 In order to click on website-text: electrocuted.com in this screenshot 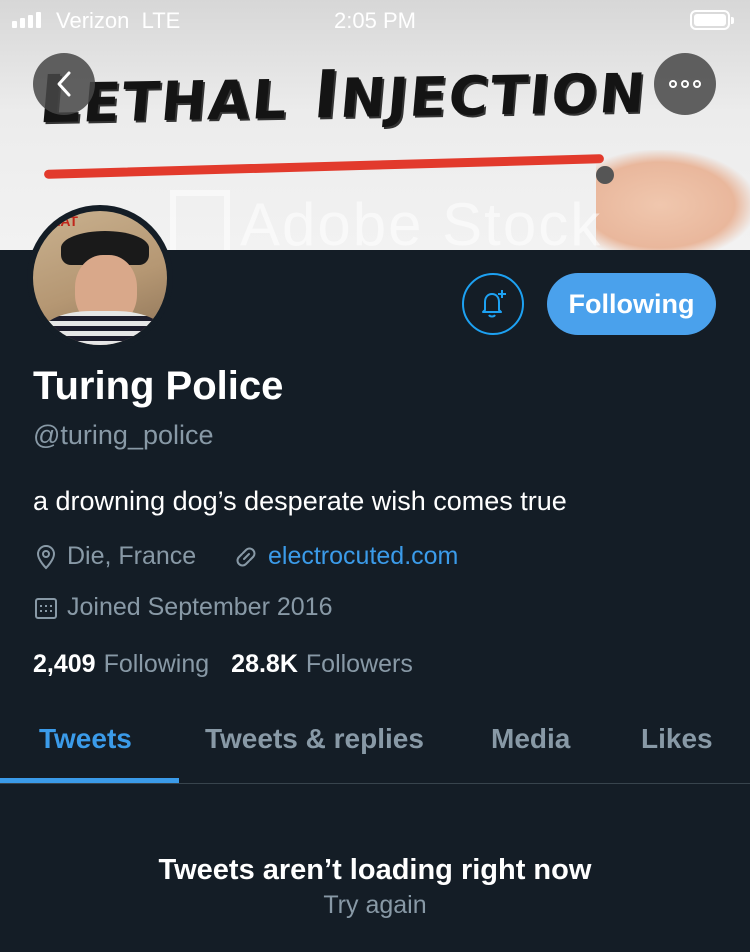, I will do `click(363, 556)`.